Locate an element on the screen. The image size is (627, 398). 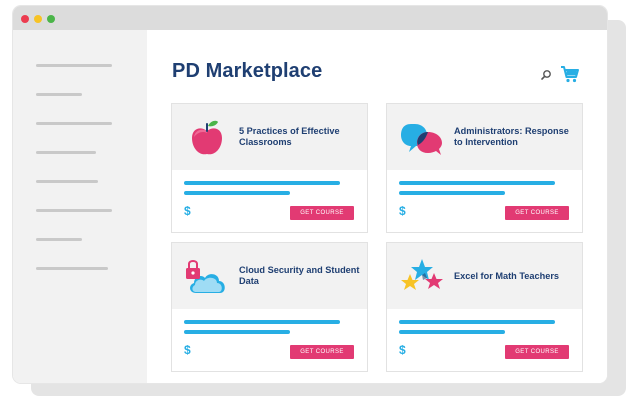
stars-icon is located at coordinates (422, 274).